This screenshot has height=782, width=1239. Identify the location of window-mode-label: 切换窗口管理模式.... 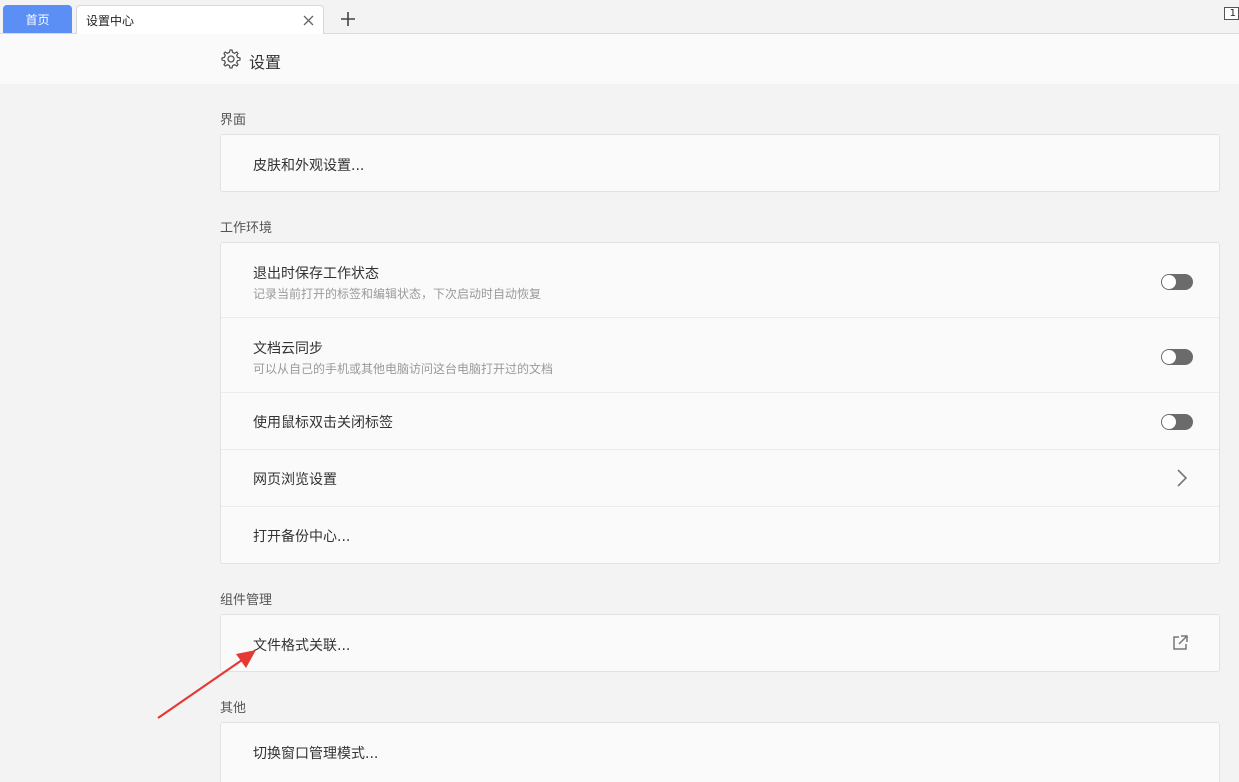
(316, 754).